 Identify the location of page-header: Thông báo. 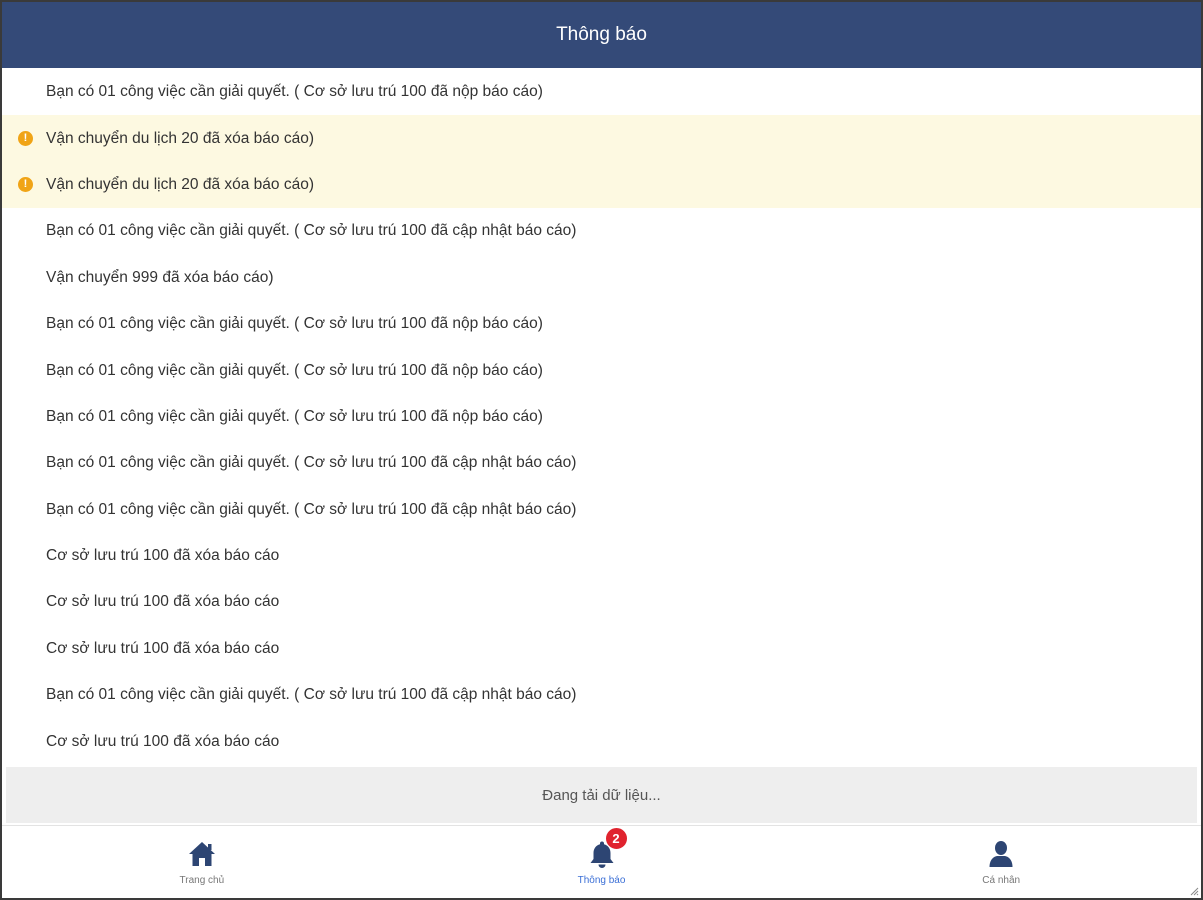
(601, 35).